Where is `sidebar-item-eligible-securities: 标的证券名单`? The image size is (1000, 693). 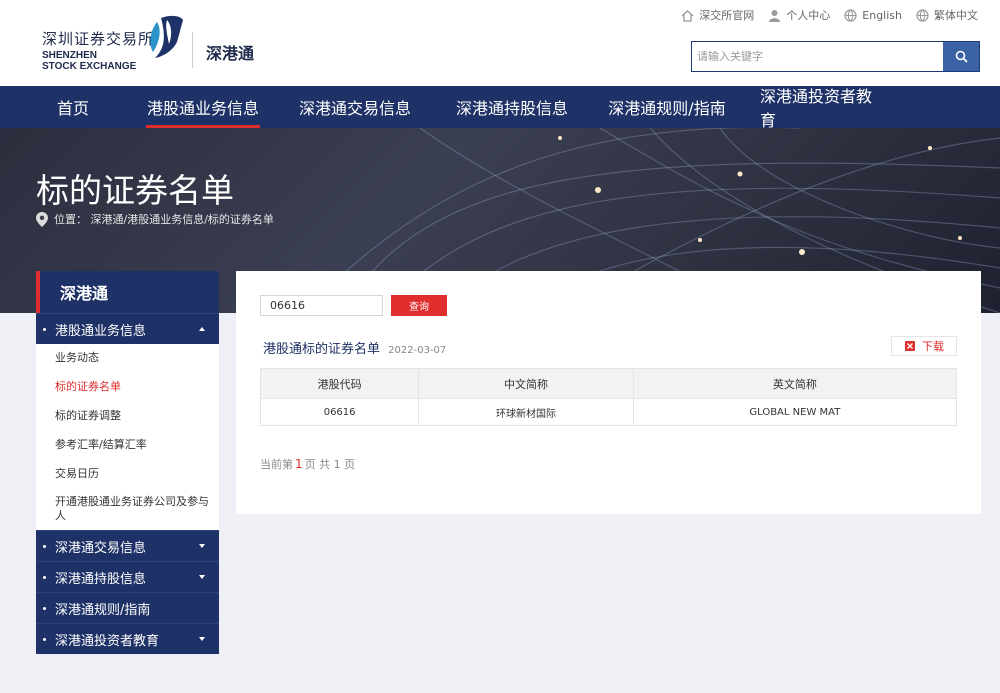
sidebar-item-eligible-securities: 标的证券名单 is located at coordinates (137, 387).